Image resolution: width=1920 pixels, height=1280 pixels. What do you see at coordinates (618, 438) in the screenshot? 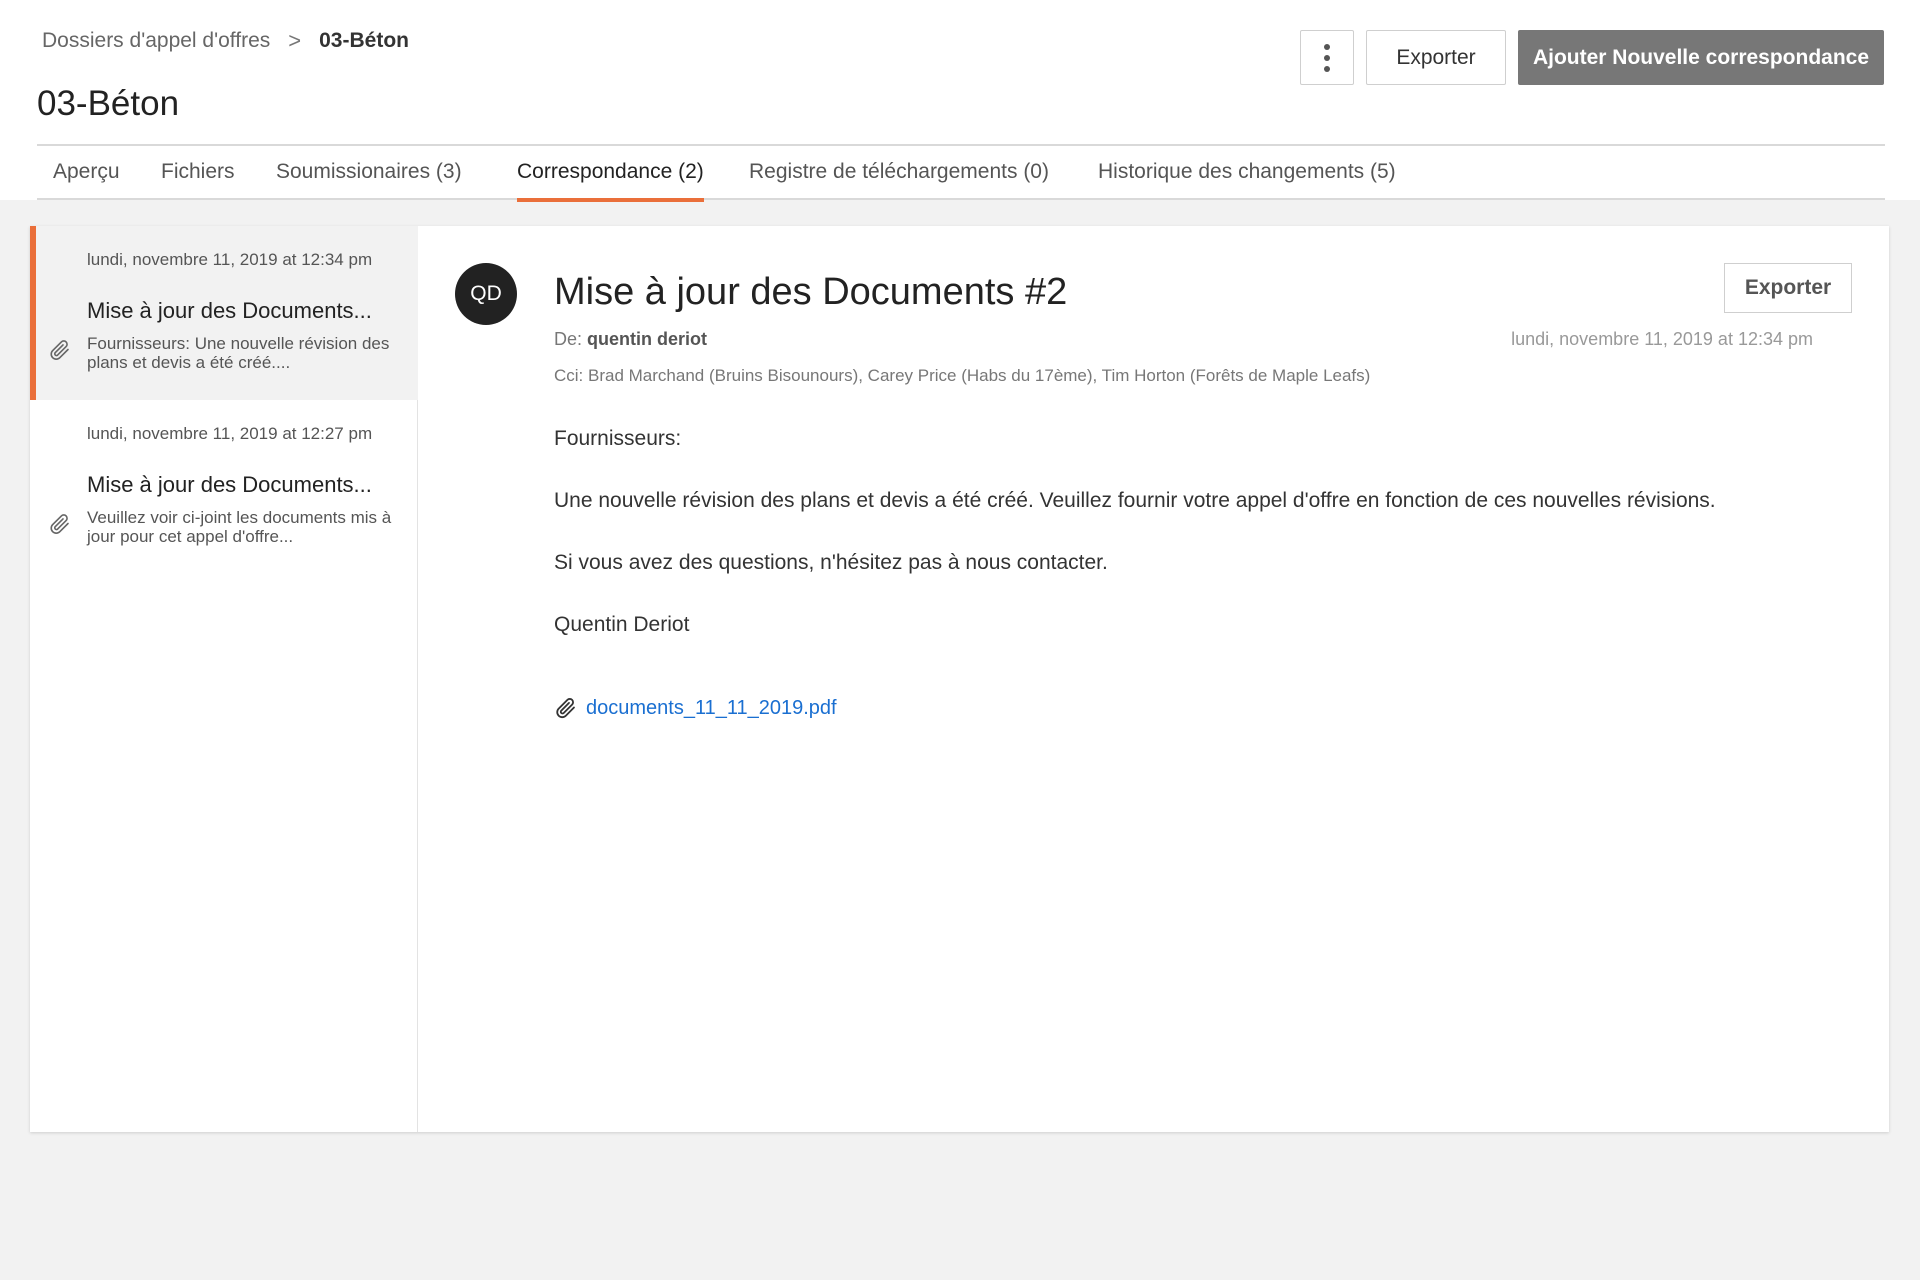
I see `body-greeting: Fournisseurs:` at bounding box center [618, 438].